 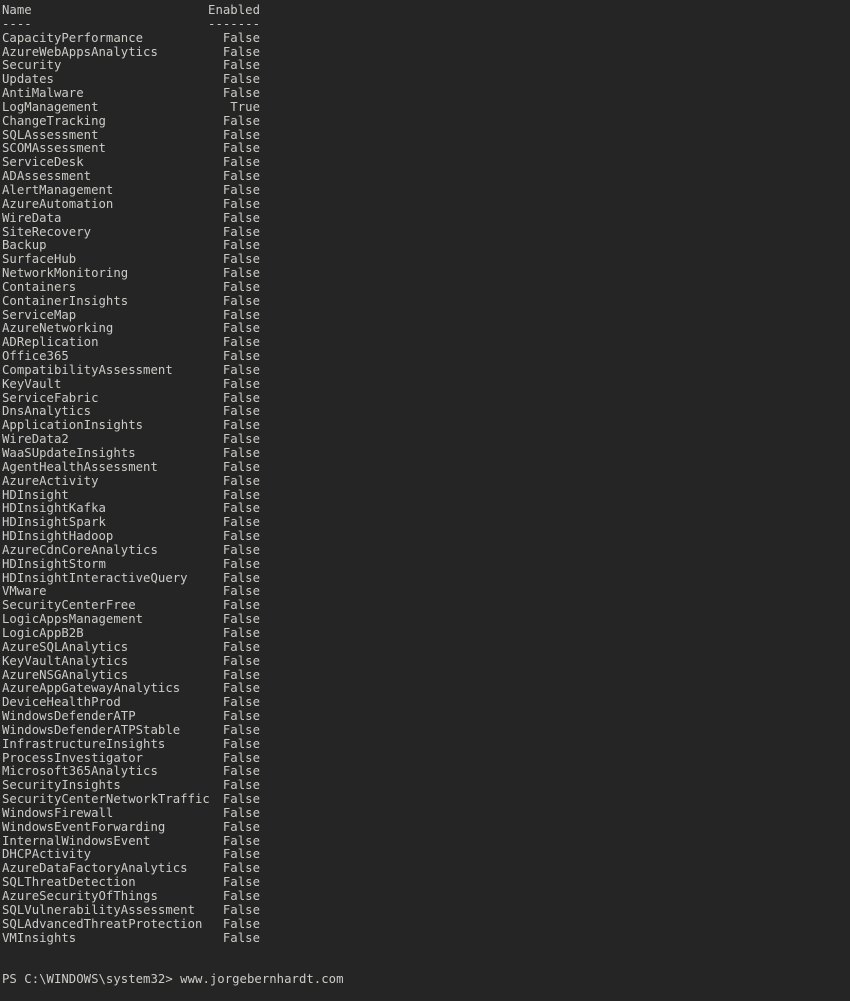 I want to click on cell-solution-name: ApplicationInsights, so click(x=73, y=425).